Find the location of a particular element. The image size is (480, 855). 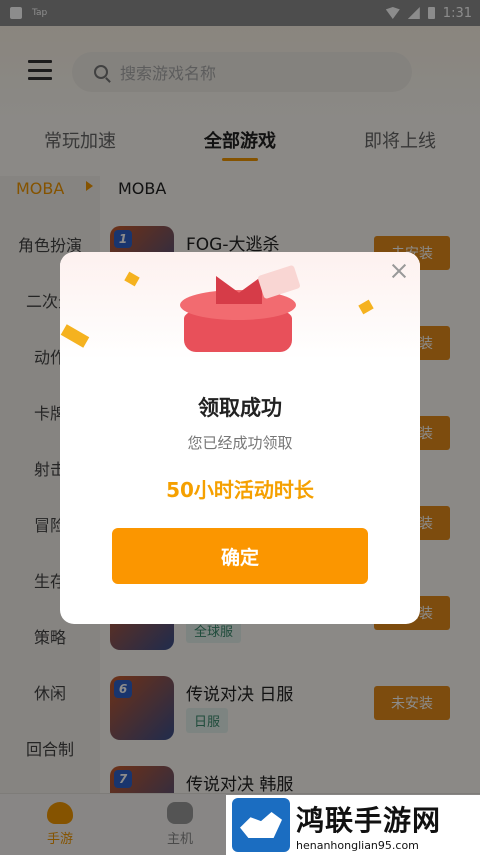

watermark-logo is located at coordinates (261, 825).